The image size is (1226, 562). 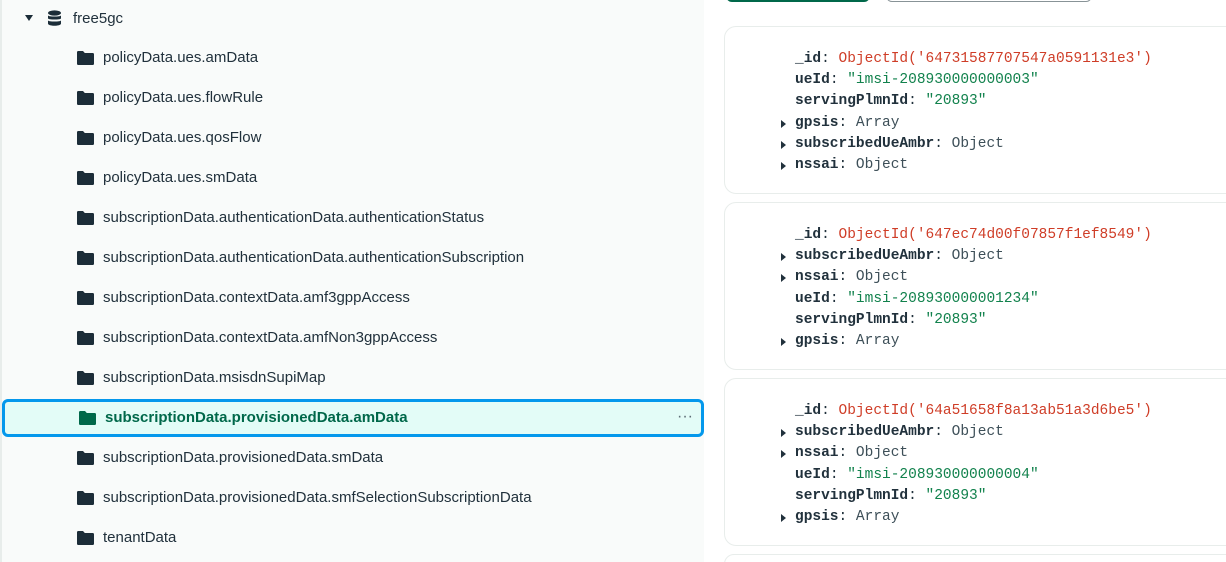 What do you see at coordinates (140, 537) in the screenshot?
I see `collection-name: tenantData` at bounding box center [140, 537].